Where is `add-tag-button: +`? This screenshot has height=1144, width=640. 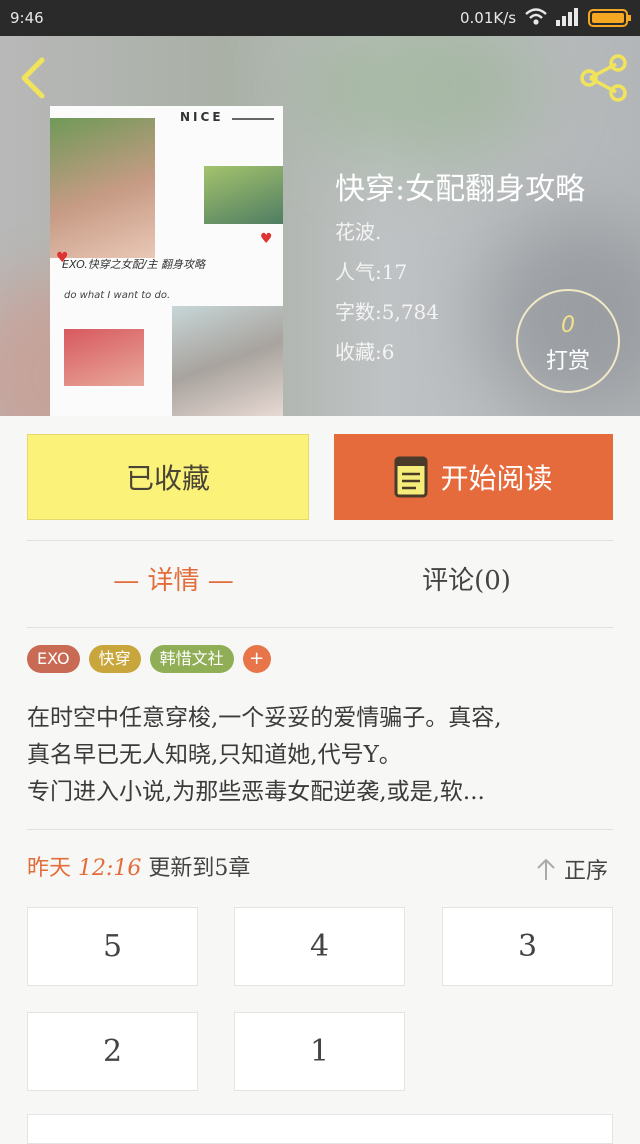
add-tag-button: + is located at coordinates (256, 659).